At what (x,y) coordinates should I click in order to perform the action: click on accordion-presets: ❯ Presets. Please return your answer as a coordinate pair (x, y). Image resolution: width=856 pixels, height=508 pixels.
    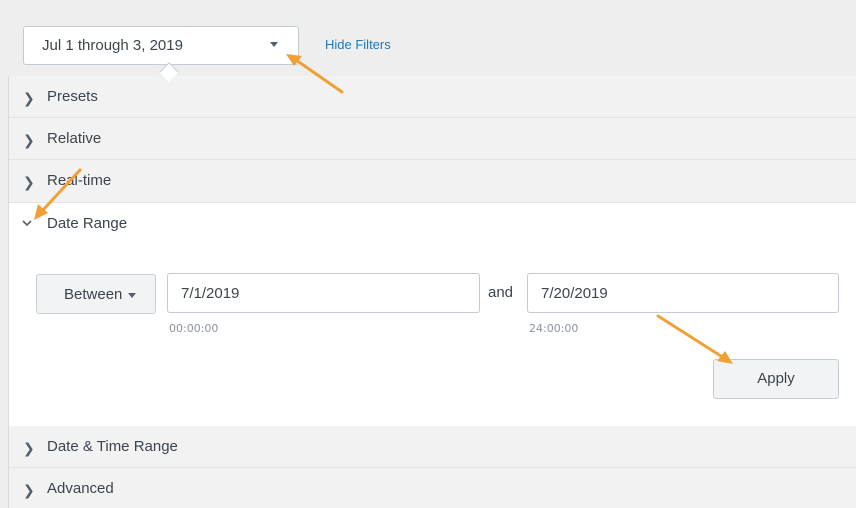
    Looking at the image, I should click on (432, 97).